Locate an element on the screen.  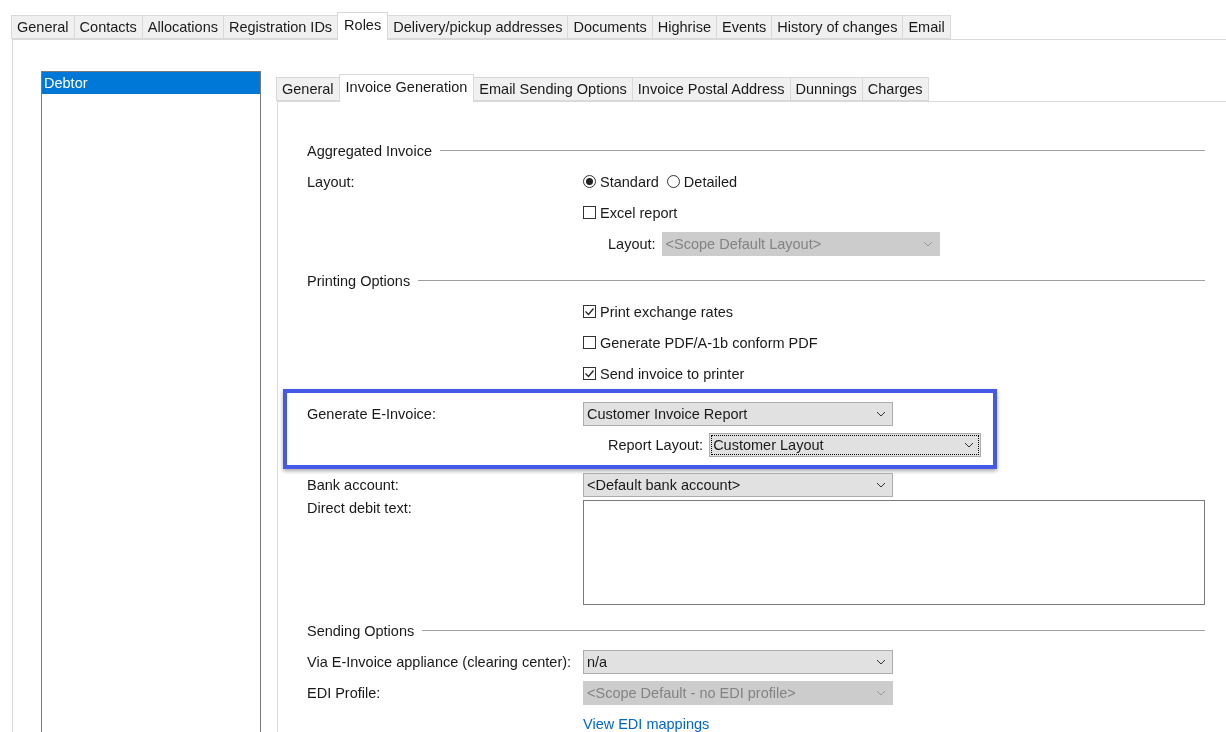
tab: Delivery/pickup addresses is located at coordinates (478, 27).